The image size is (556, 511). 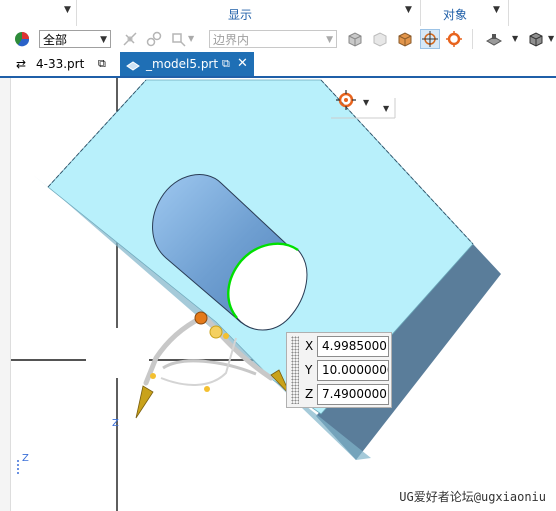 What do you see at coordinates (191, 38) in the screenshot?
I see `snap-dropdown-arrow: ▼` at bounding box center [191, 38].